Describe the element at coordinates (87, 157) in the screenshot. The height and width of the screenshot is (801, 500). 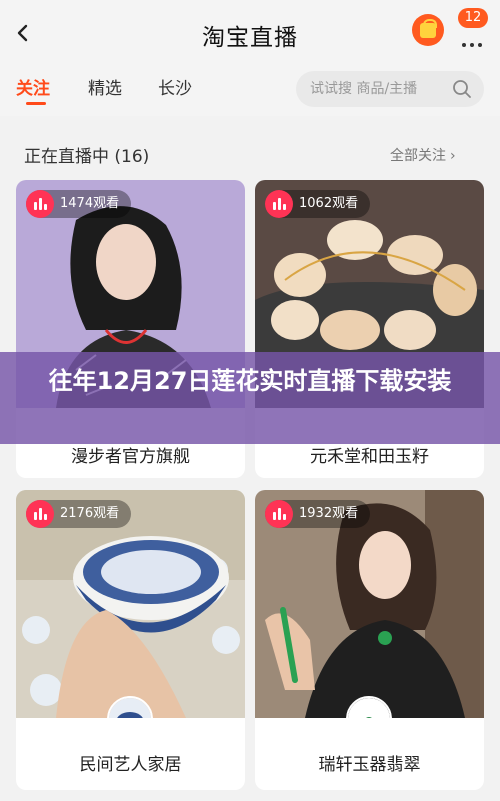
I see `section-title: 正在直播中 (16)` at that location.